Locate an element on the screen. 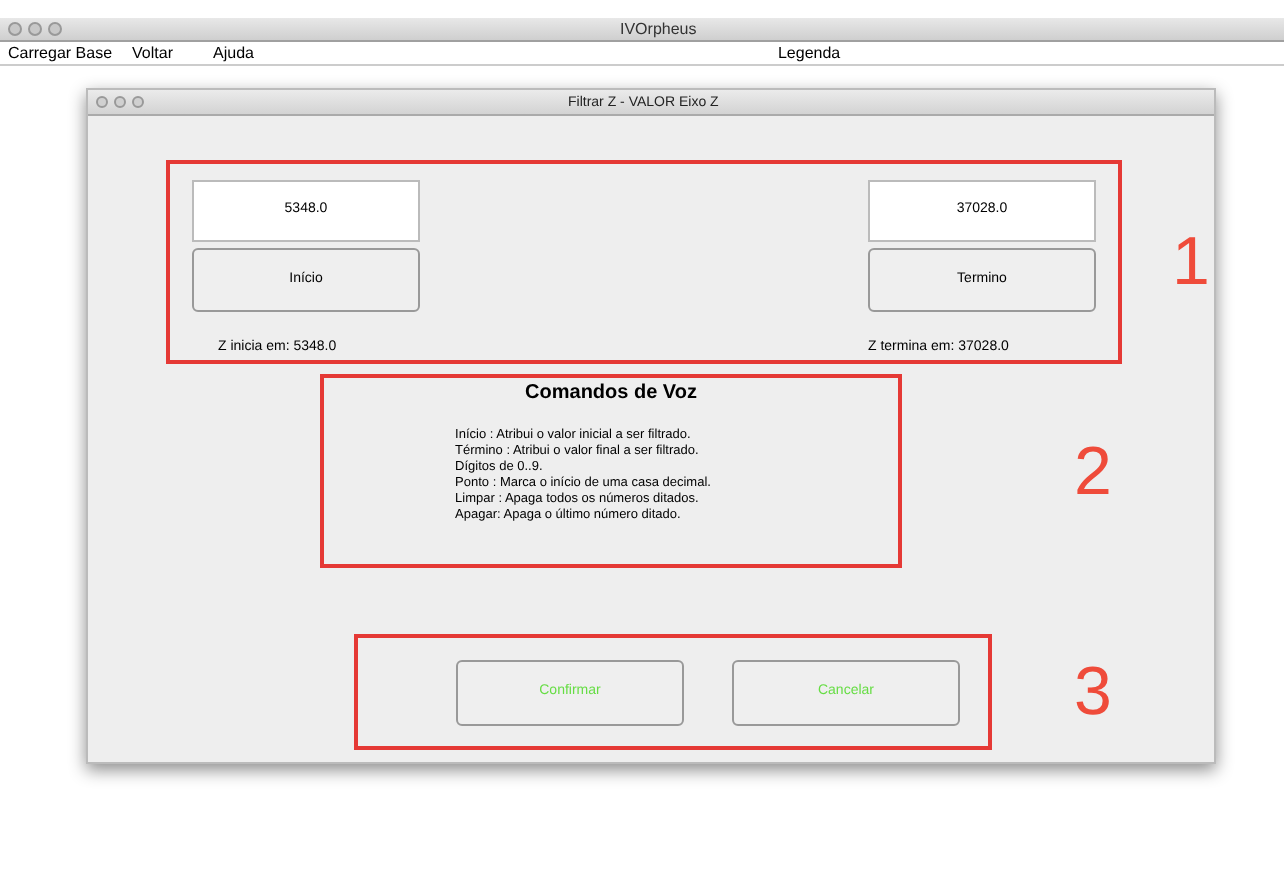 This screenshot has width=1284, height=886. menu-item: Carregar Base is located at coordinates (60, 53).